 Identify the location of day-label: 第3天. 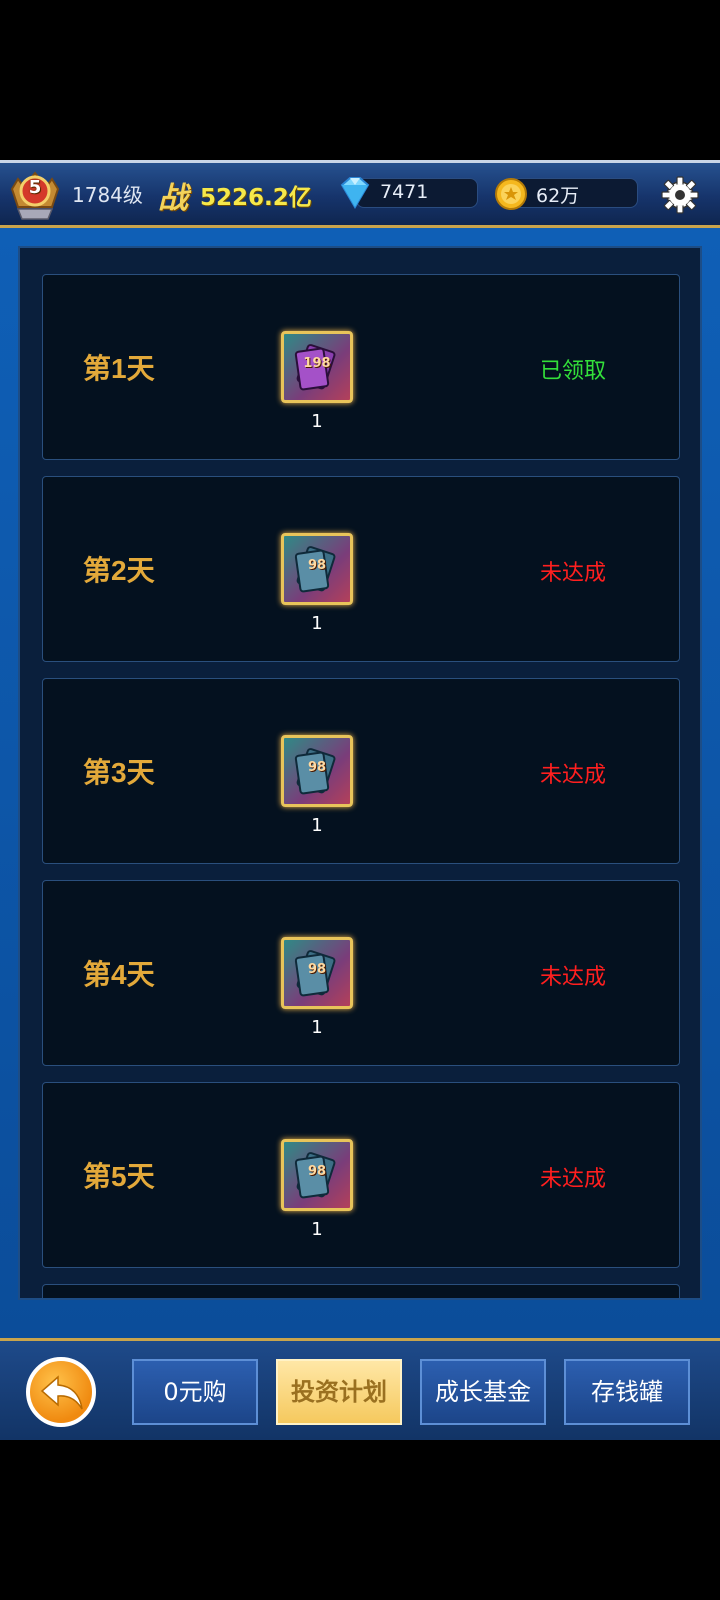
(119, 772).